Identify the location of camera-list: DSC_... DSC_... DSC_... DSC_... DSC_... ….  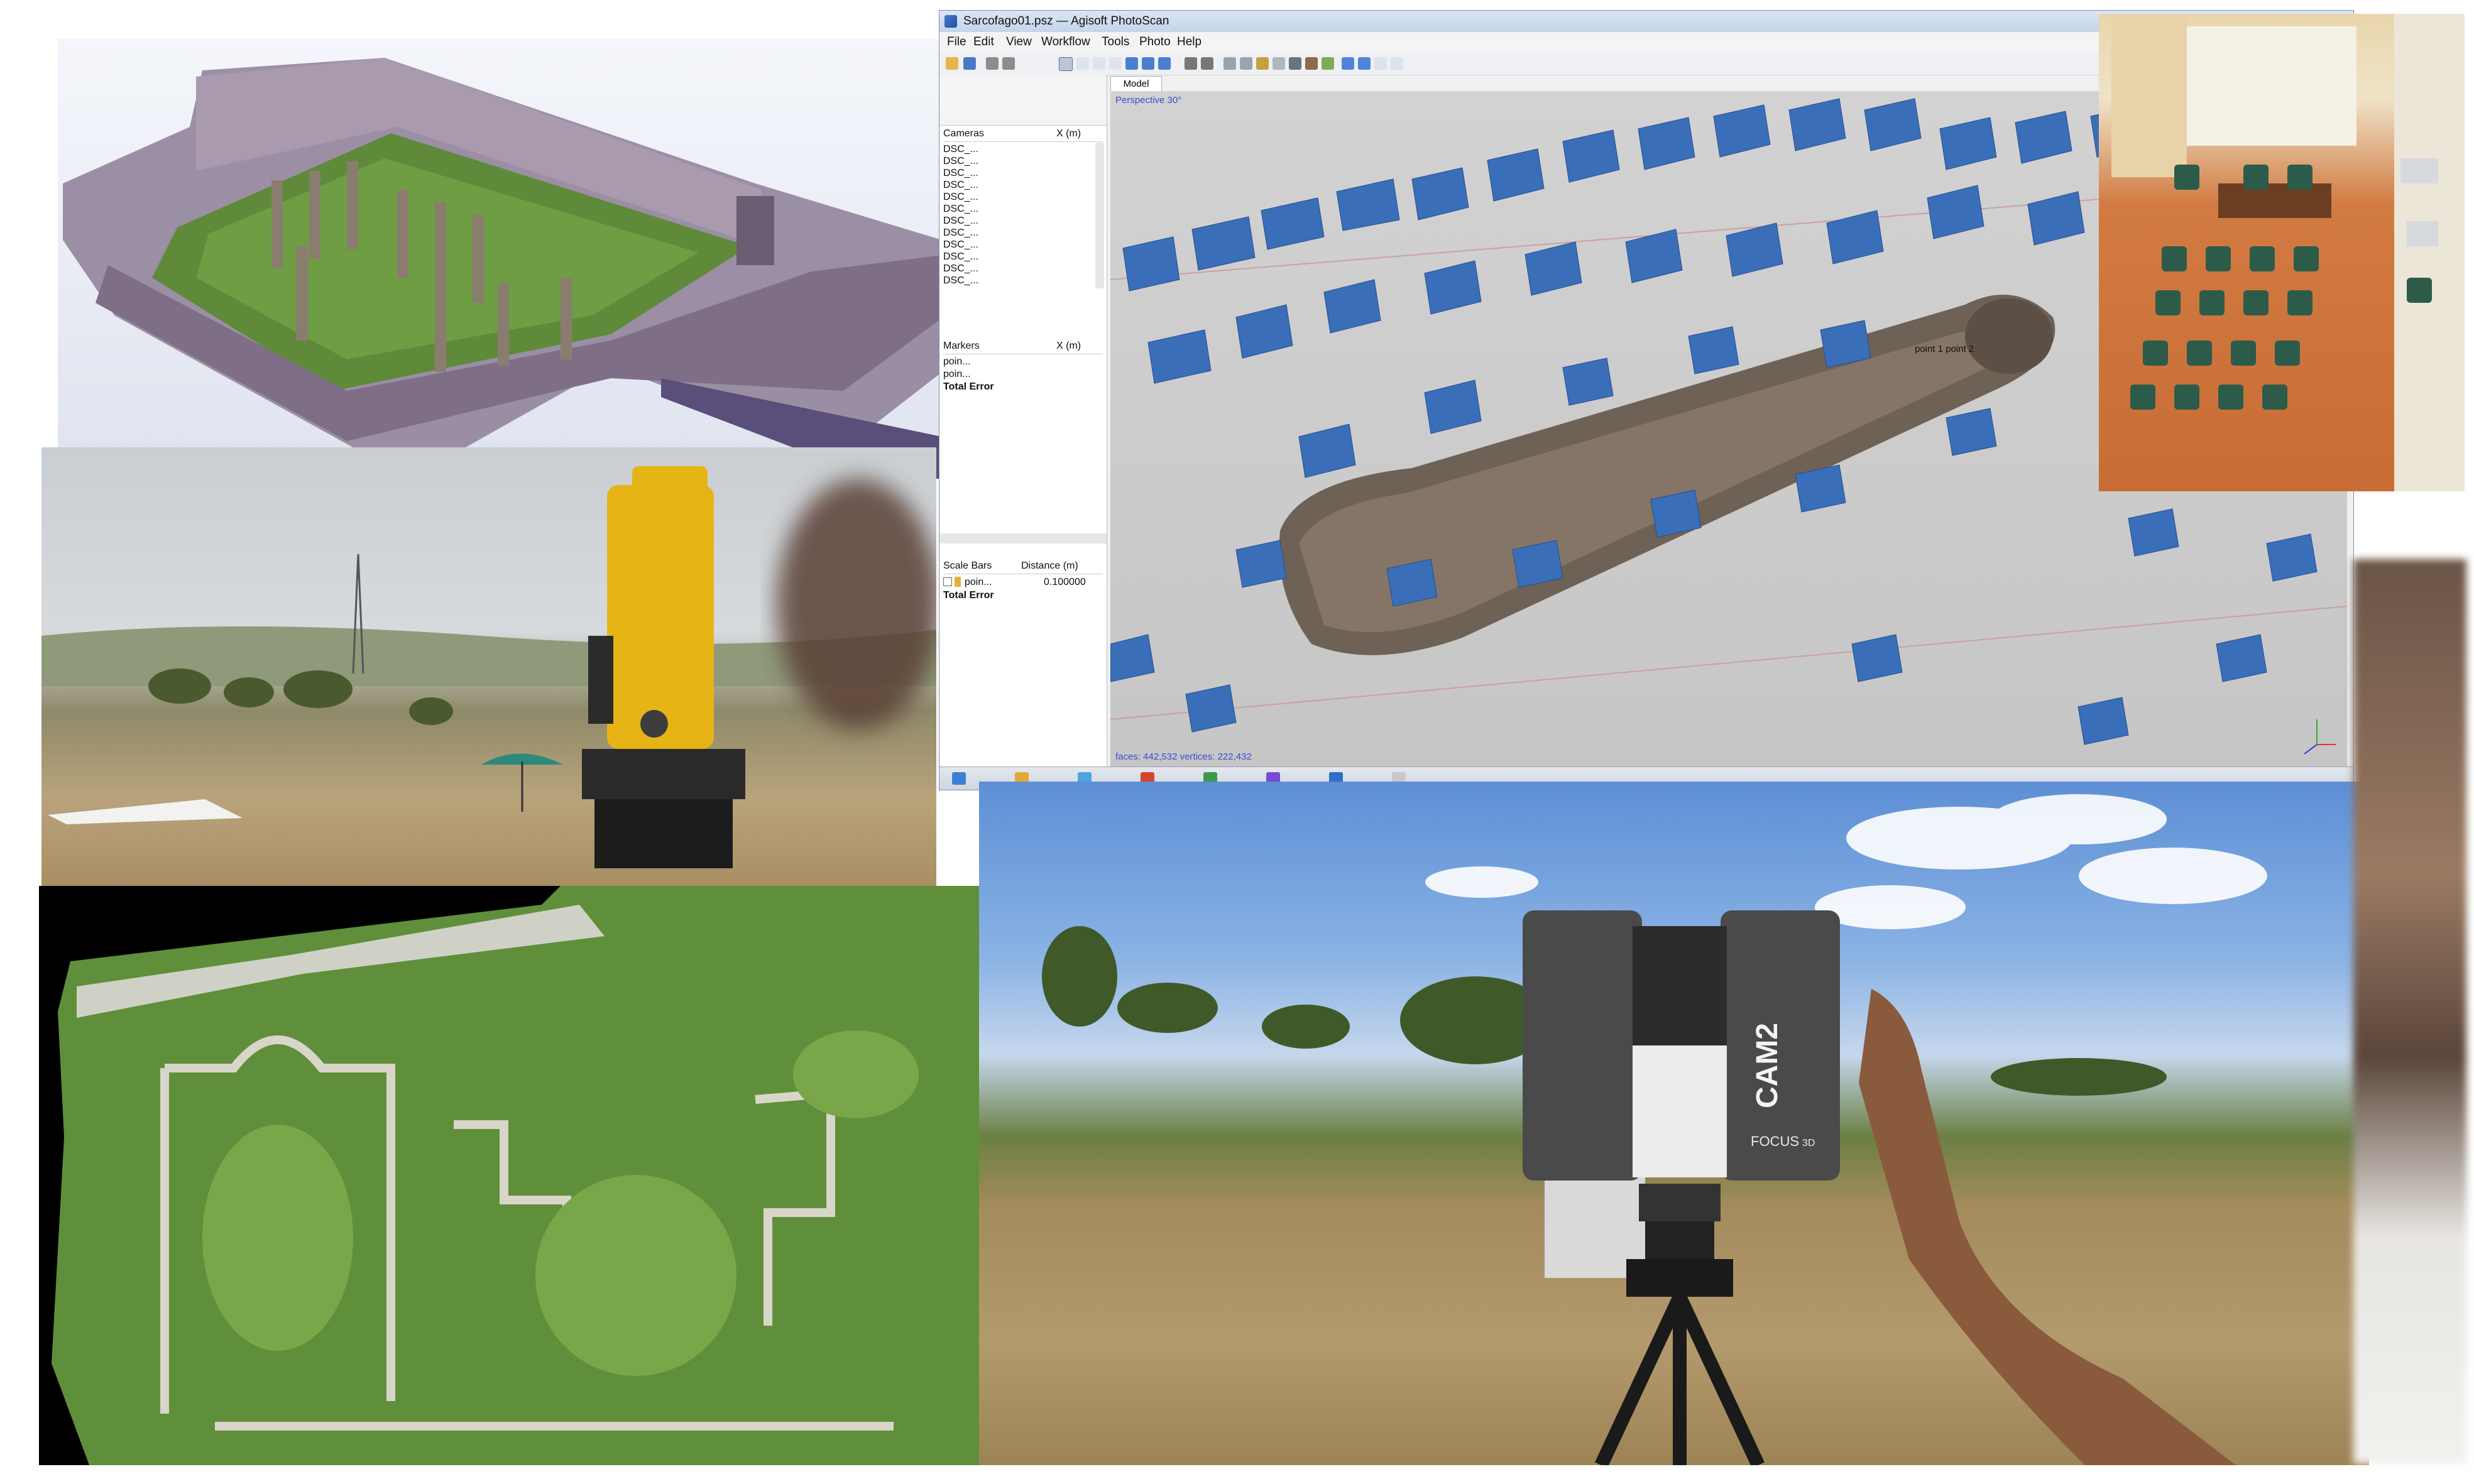
(960, 215).